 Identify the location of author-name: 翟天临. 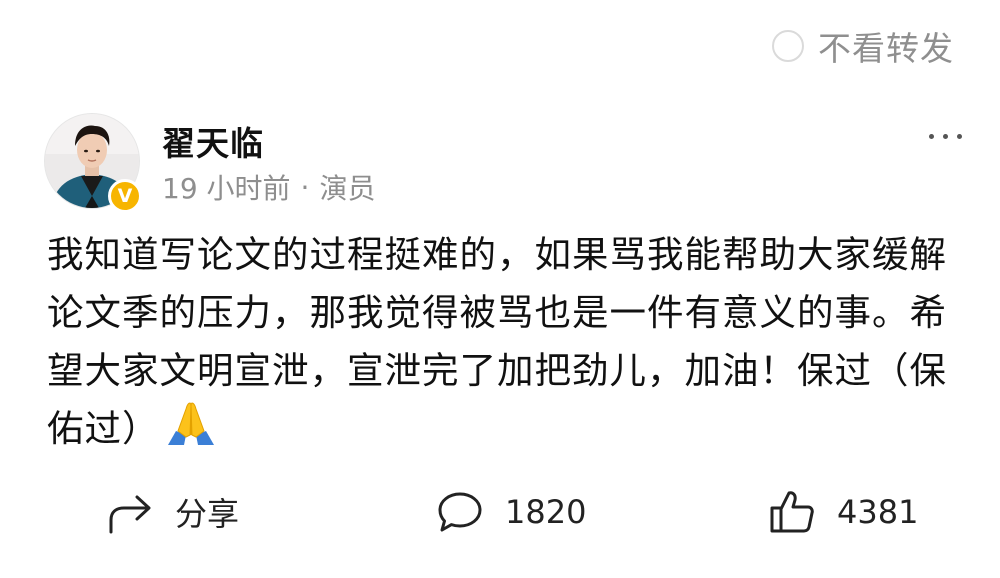
(213, 141).